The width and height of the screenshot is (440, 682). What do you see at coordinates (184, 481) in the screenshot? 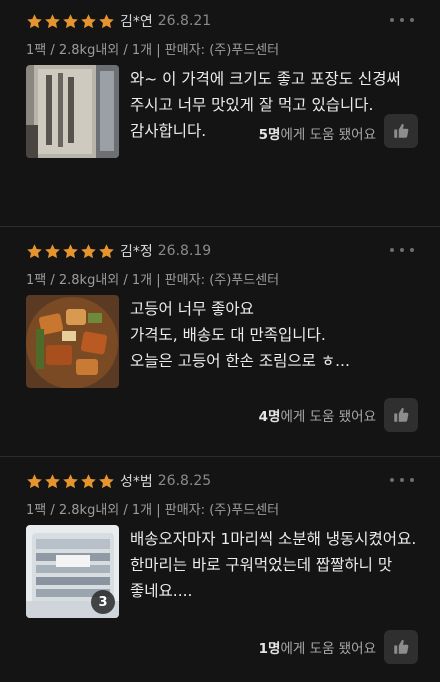
I see `review-date: 26.8.25` at bounding box center [184, 481].